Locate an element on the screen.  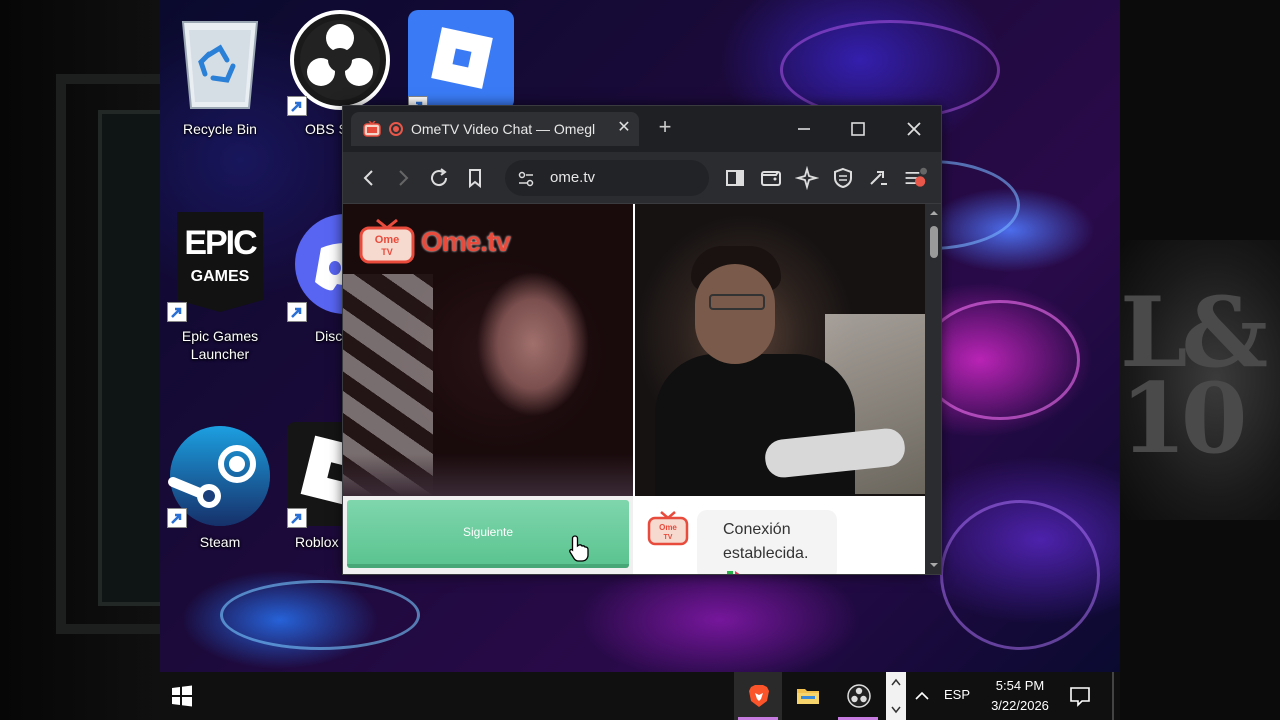
ometv-favicon-icon is located at coordinates (372, 129).